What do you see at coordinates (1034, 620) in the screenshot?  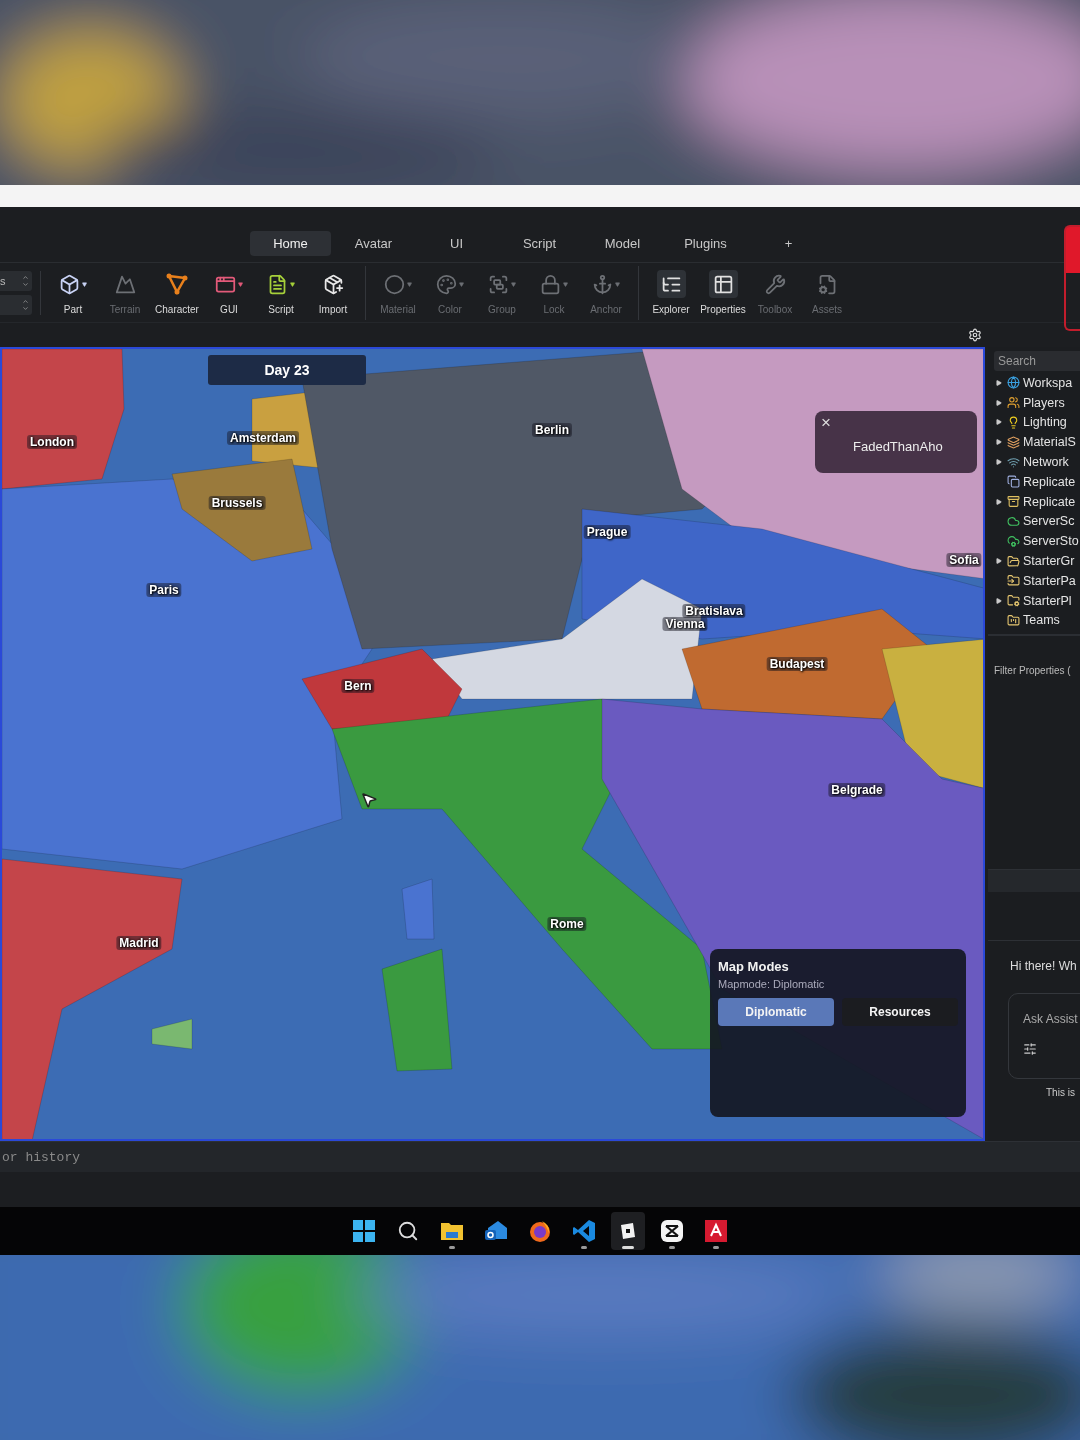 I see `explorer-item: Teams` at bounding box center [1034, 620].